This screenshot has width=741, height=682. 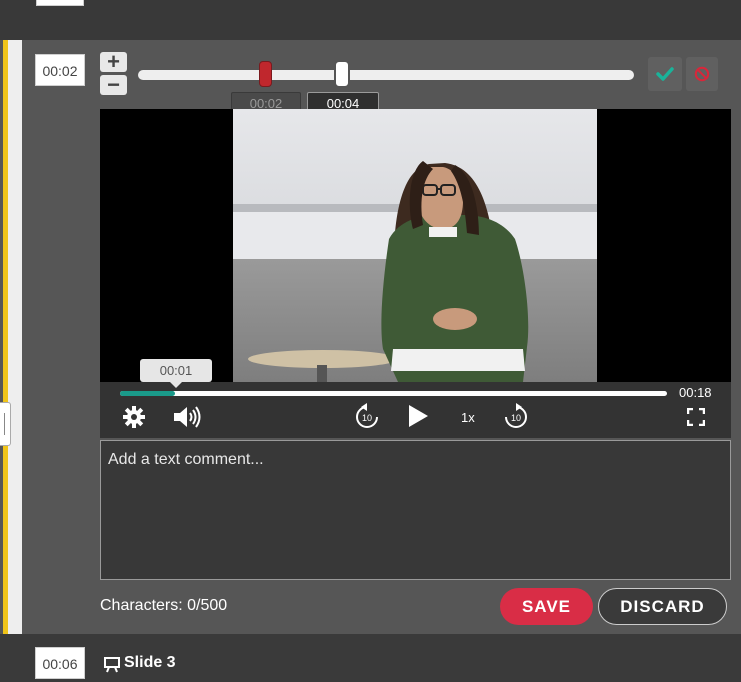 What do you see at coordinates (112, 666) in the screenshot?
I see `presentation-icon` at bounding box center [112, 666].